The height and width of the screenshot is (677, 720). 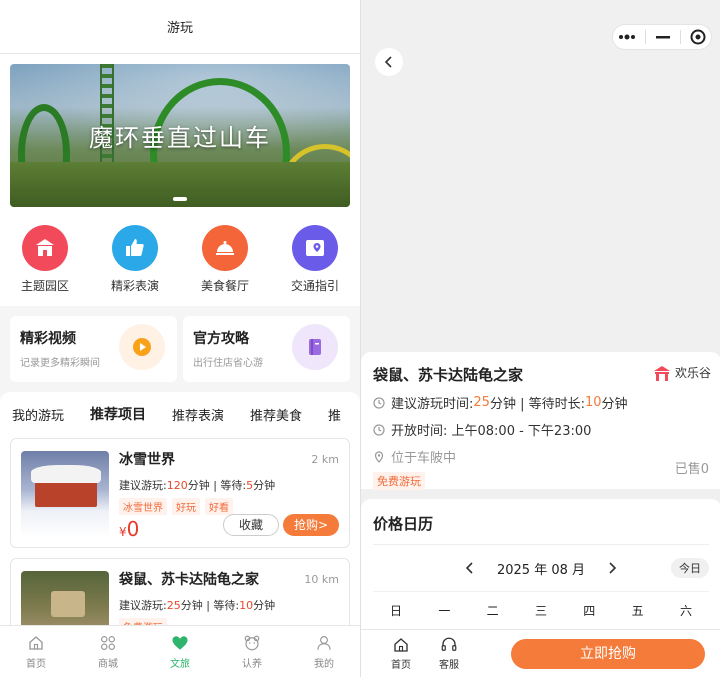 What do you see at coordinates (246, 605) in the screenshot?
I see `wait-minutes: 10` at bounding box center [246, 605].